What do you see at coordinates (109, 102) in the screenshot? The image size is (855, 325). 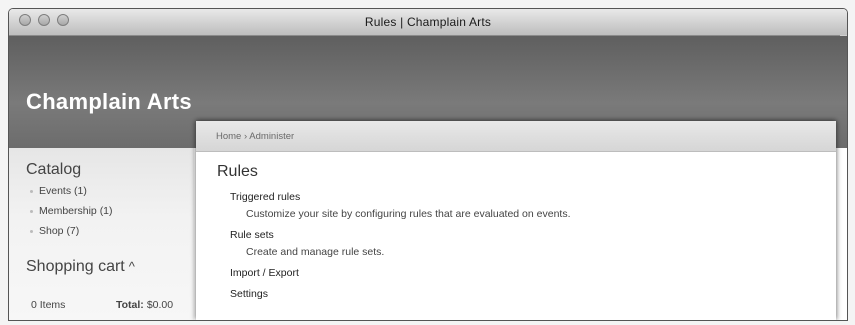 I see `site-name: Champlain Arts` at bounding box center [109, 102].